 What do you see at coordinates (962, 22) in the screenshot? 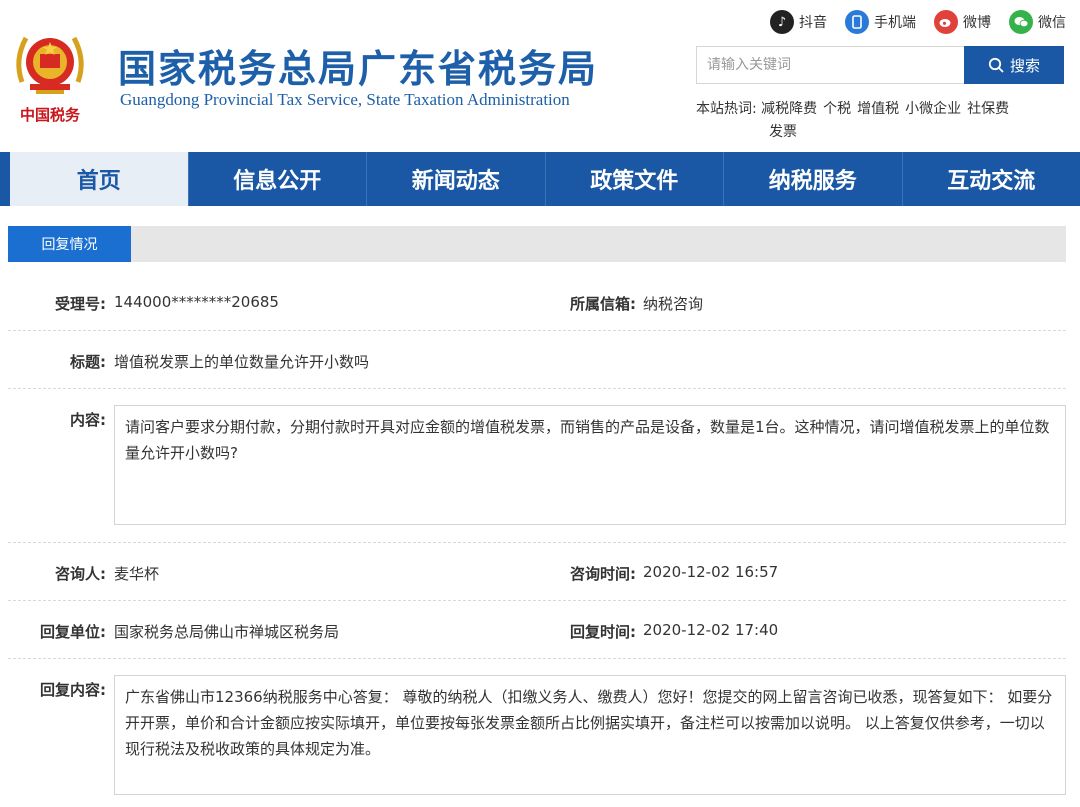
I see `social-weibo: 微博` at bounding box center [962, 22].